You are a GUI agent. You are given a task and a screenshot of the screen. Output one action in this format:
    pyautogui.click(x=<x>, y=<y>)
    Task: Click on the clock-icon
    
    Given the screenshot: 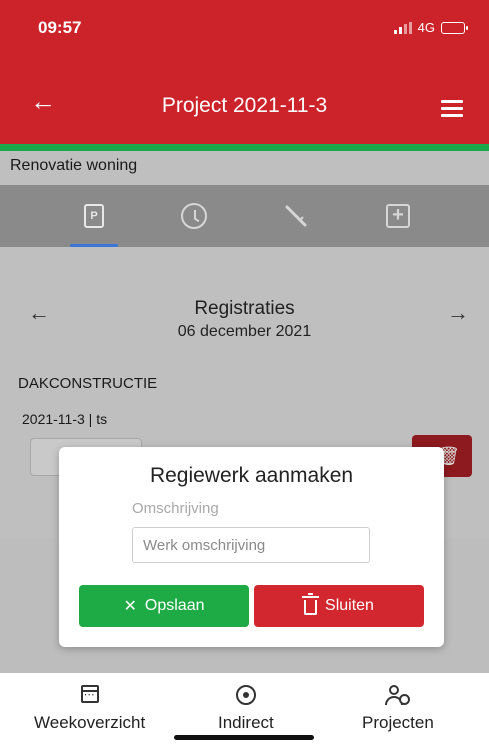 What is the action you would take?
    pyautogui.click(x=194, y=216)
    